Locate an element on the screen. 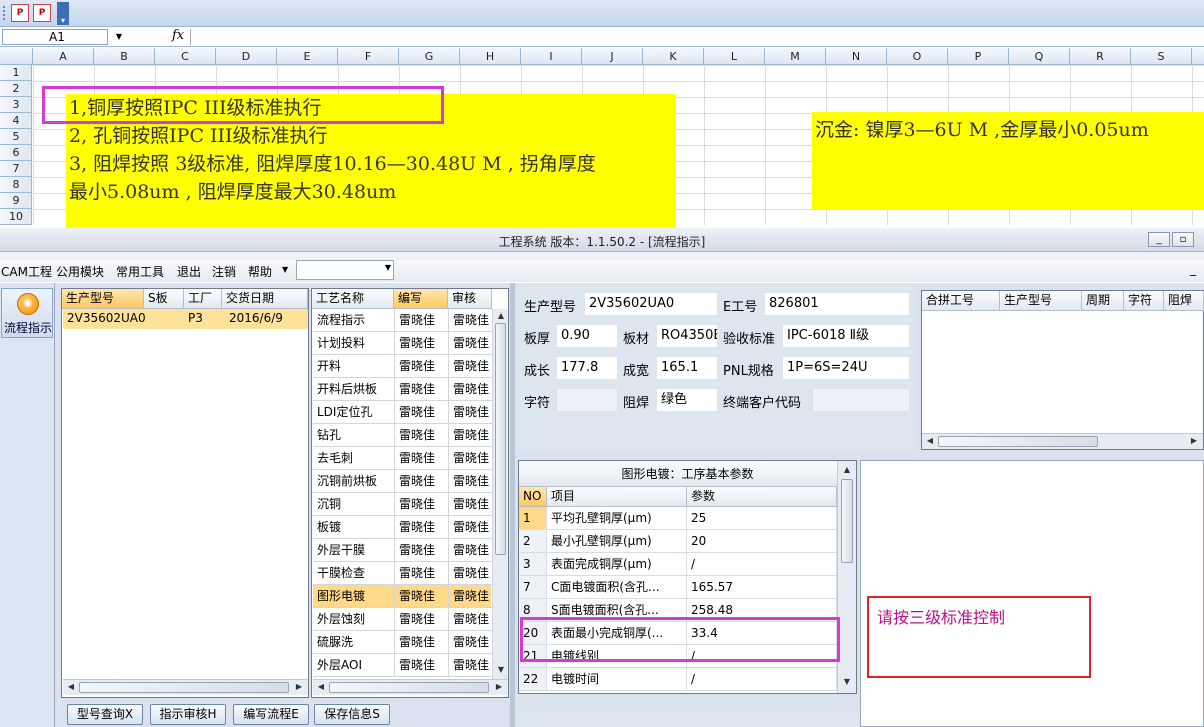  table-row: 计划投料 雷晓佳 雷晓佳 is located at coordinates (403, 343).